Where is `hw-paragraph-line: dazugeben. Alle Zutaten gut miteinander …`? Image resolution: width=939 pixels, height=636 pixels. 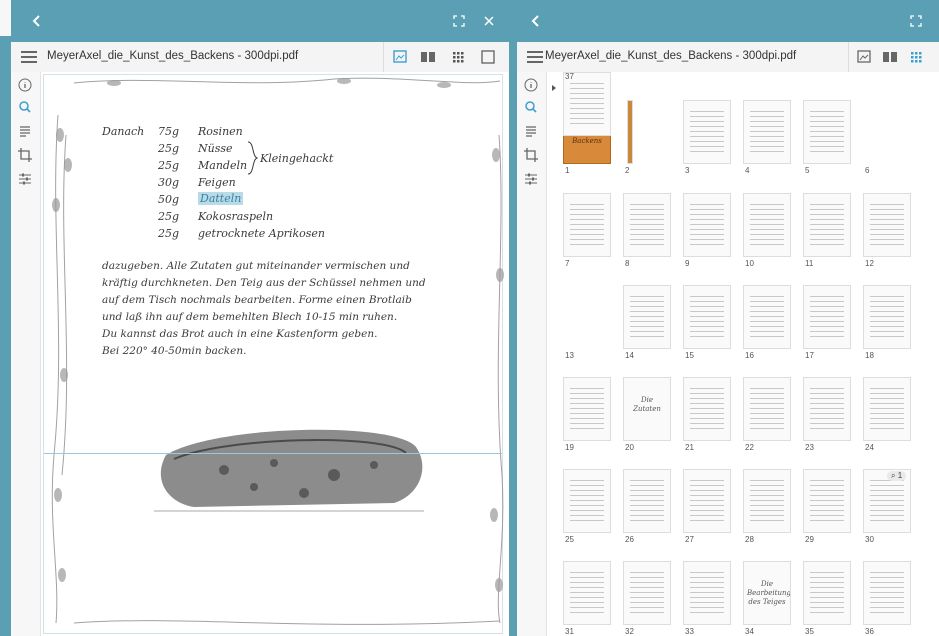 hw-paragraph-line: dazugeben. Alle Zutaten gut miteinander … is located at coordinates (256, 266).